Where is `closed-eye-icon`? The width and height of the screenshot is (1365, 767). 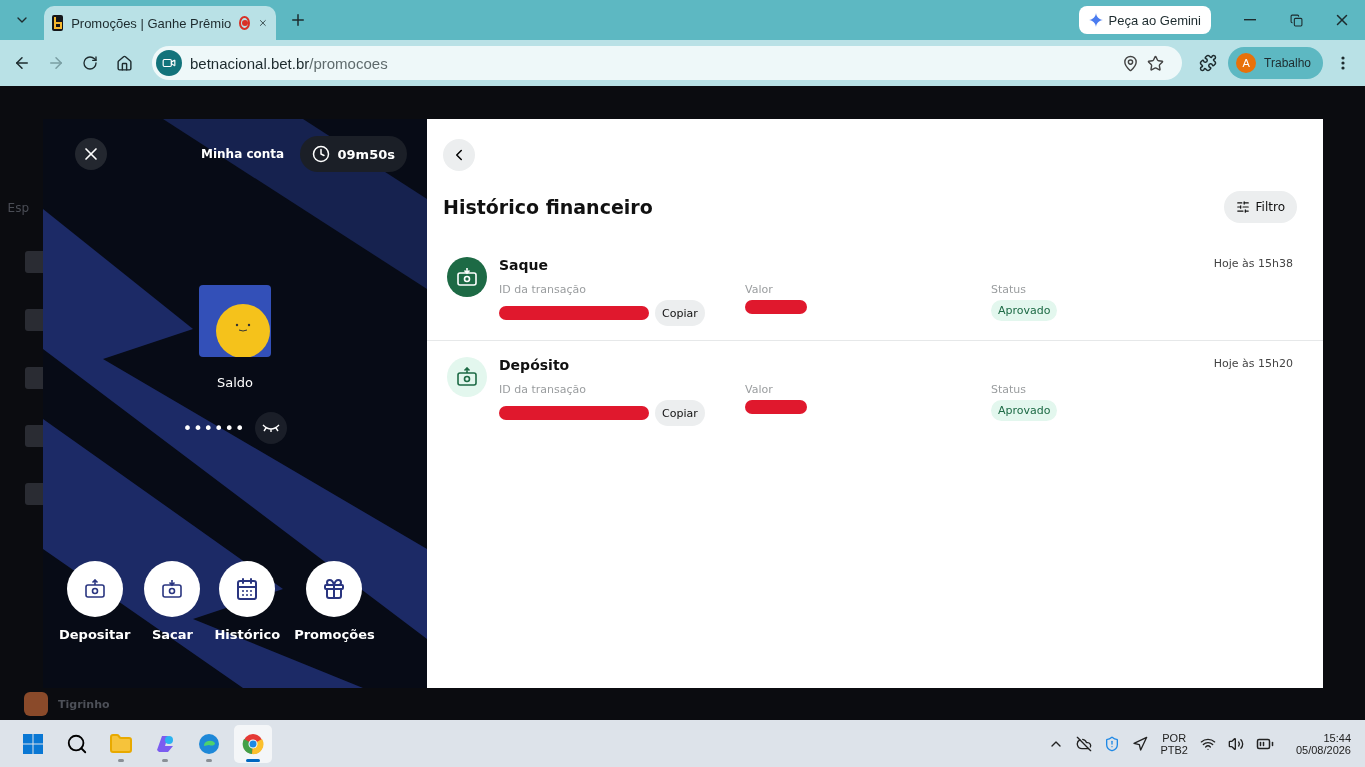 closed-eye-icon is located at coordinates (271, 428).